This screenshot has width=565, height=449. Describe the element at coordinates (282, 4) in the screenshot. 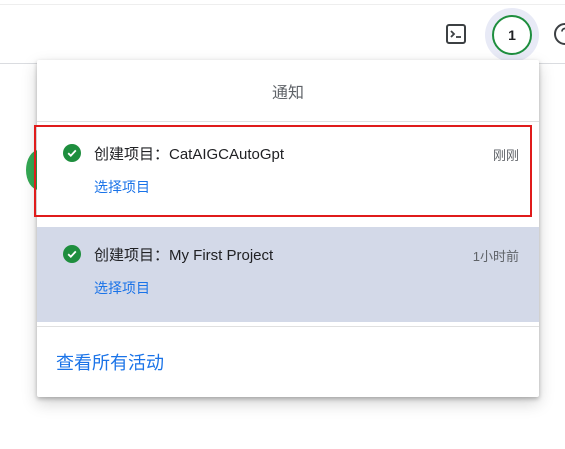

I see `top-divider` at that location.